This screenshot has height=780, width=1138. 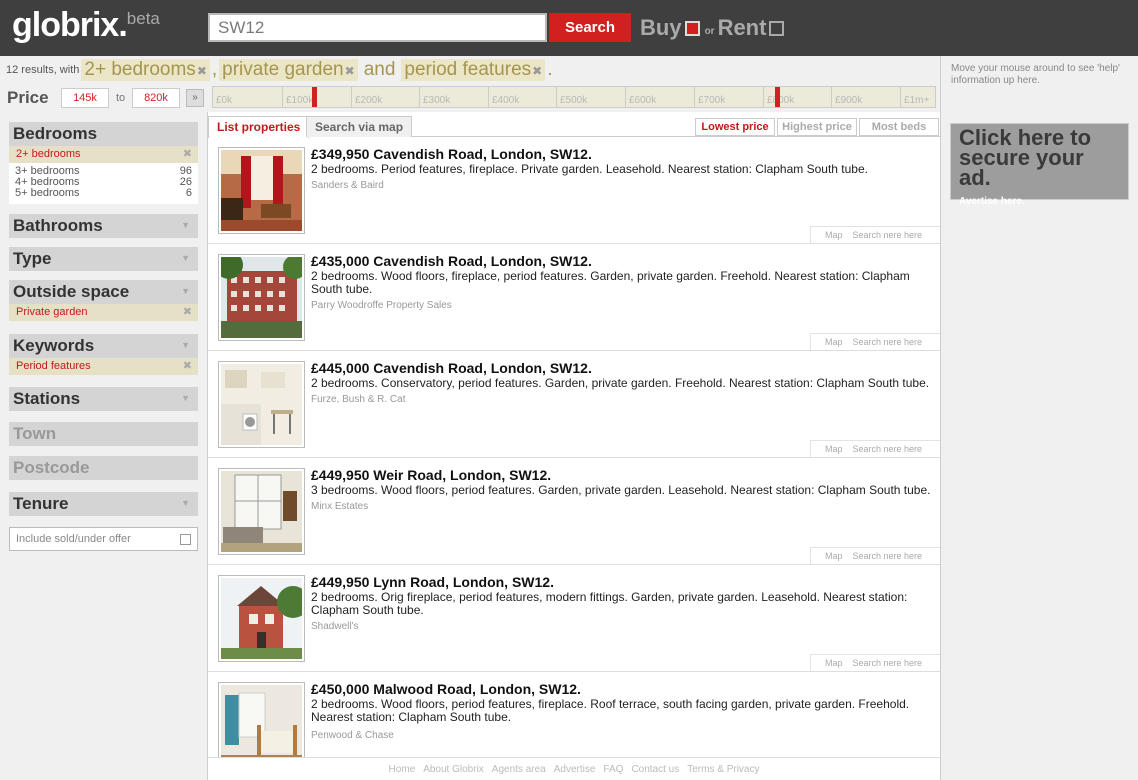 What do you see at coordinates (103, 259) in the screenshot?
I see `filter-type: Type ▼` at bounding box center [103, 259].